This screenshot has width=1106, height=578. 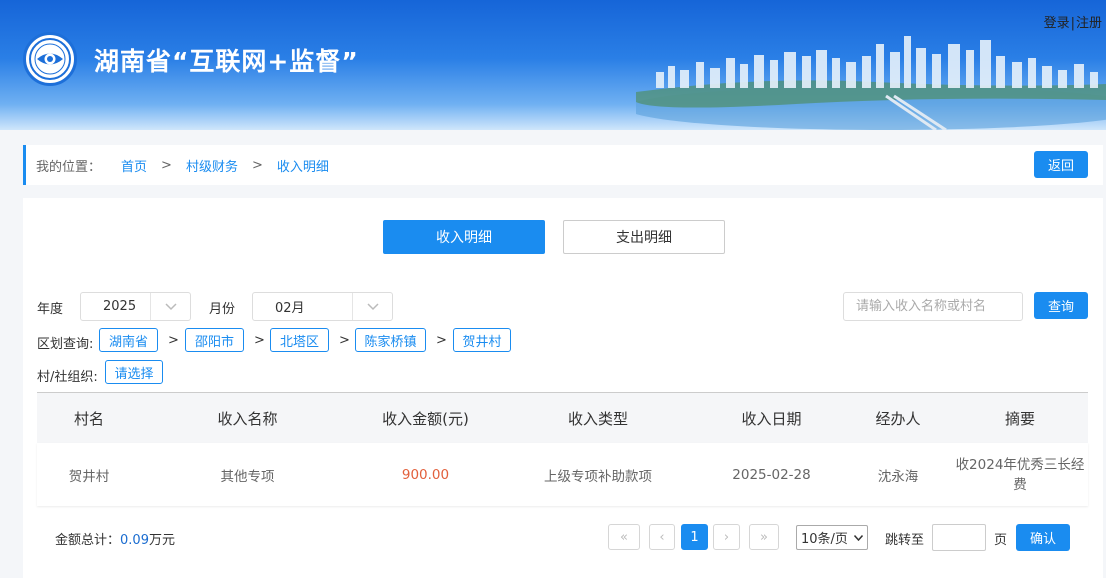 I want to click on breadcrumb-income-detail: 收入明细, so click(x=303, y=165).